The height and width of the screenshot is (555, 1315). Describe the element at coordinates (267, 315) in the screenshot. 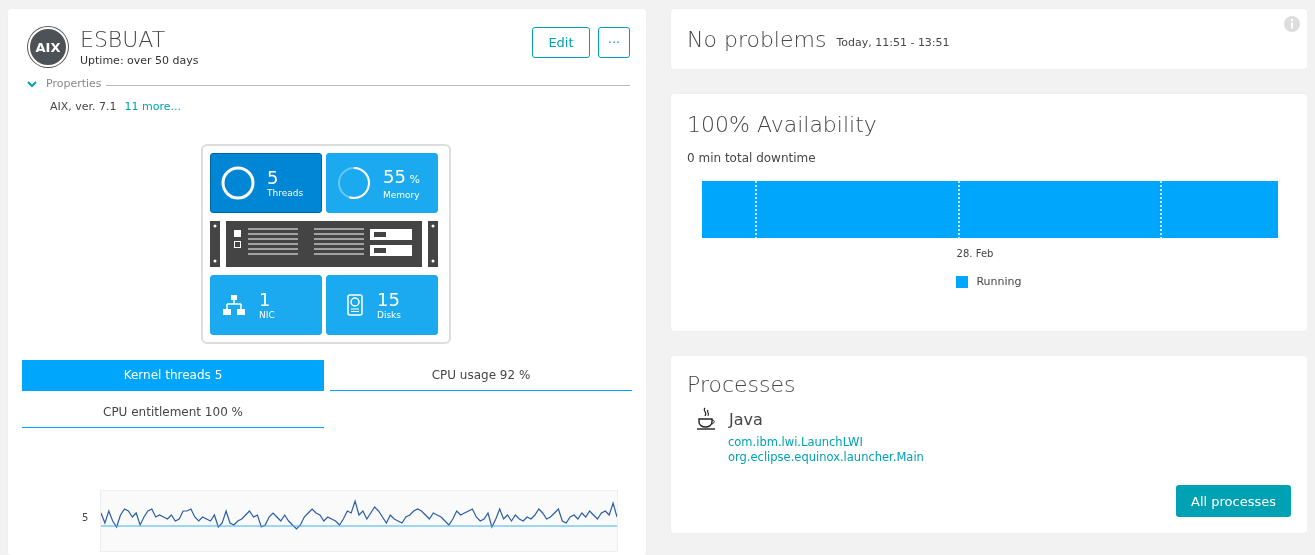

I see `tile-label: NIC` at that location.